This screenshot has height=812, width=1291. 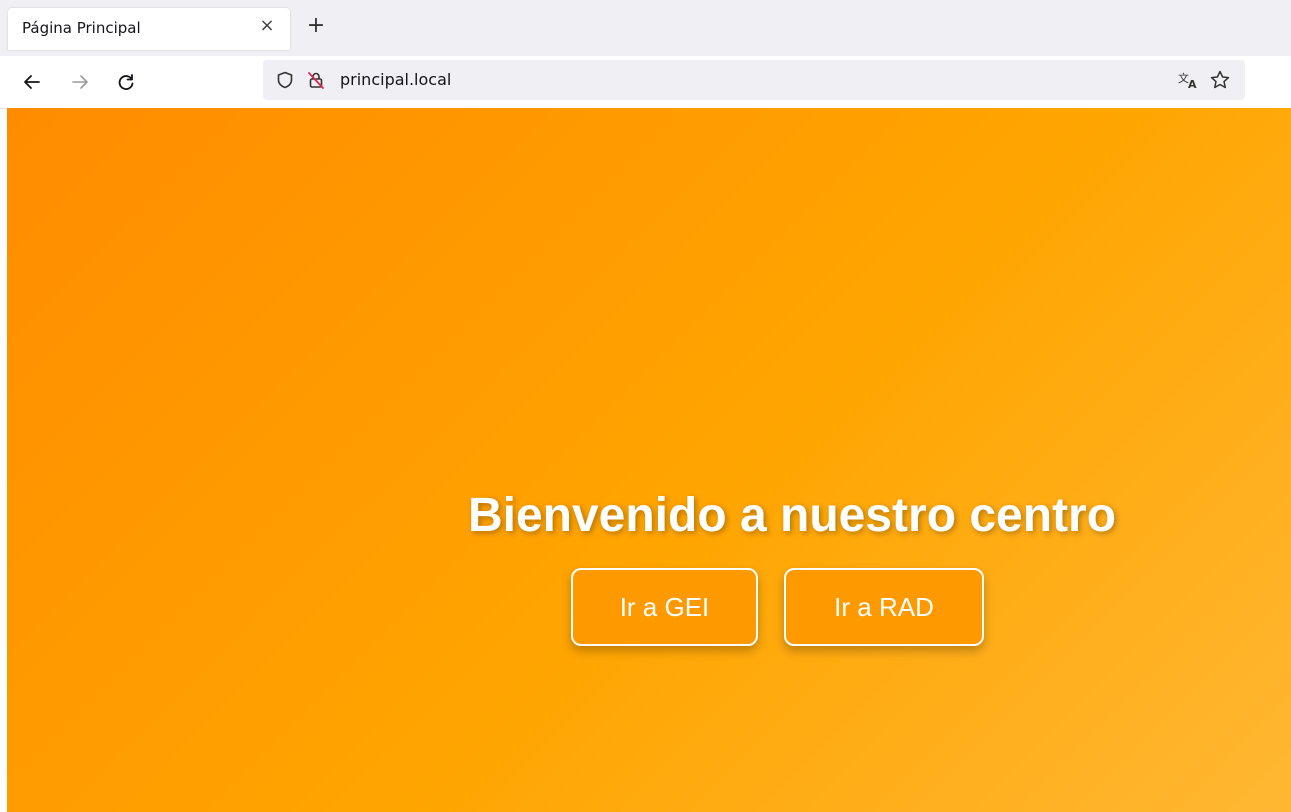 I want to click on navigation-bar: principal.local 文 A, so click(x=645, y=82).